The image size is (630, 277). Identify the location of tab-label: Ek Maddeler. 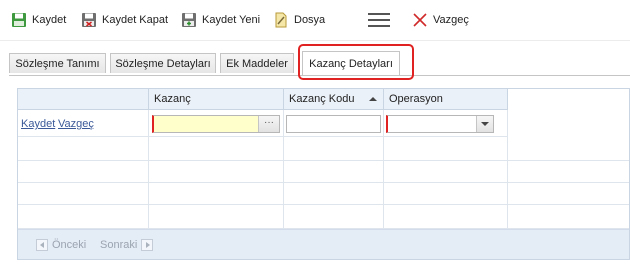
(257, 63).